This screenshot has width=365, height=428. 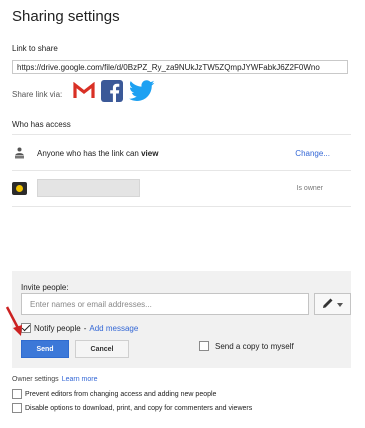 I want to click on share-icons, so click(x=114, y=91).